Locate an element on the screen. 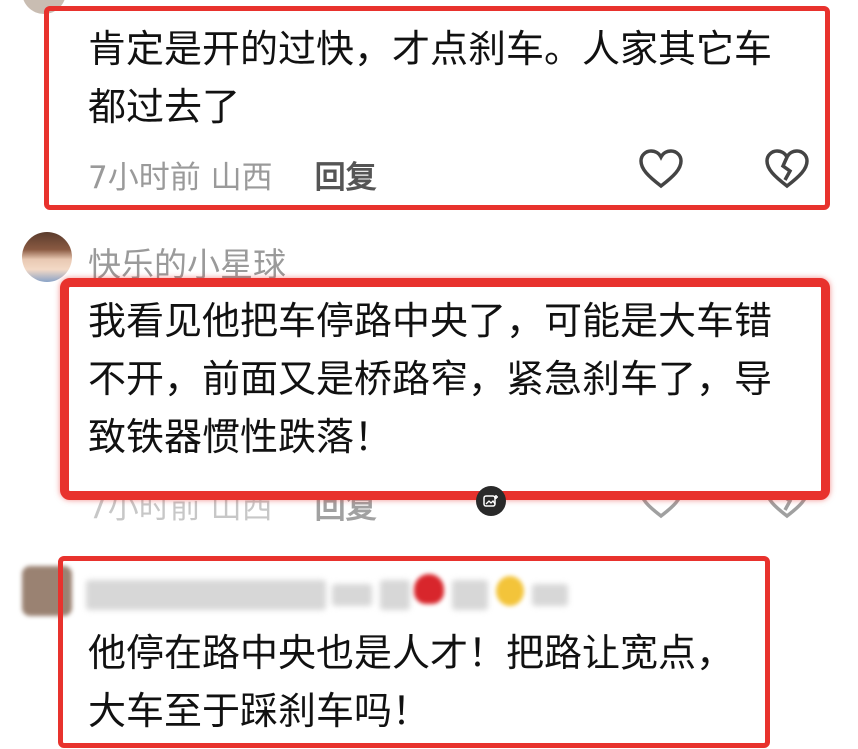 The height and width of the screenshot is (749, 858). avatar is located at coordinates (47, 257).